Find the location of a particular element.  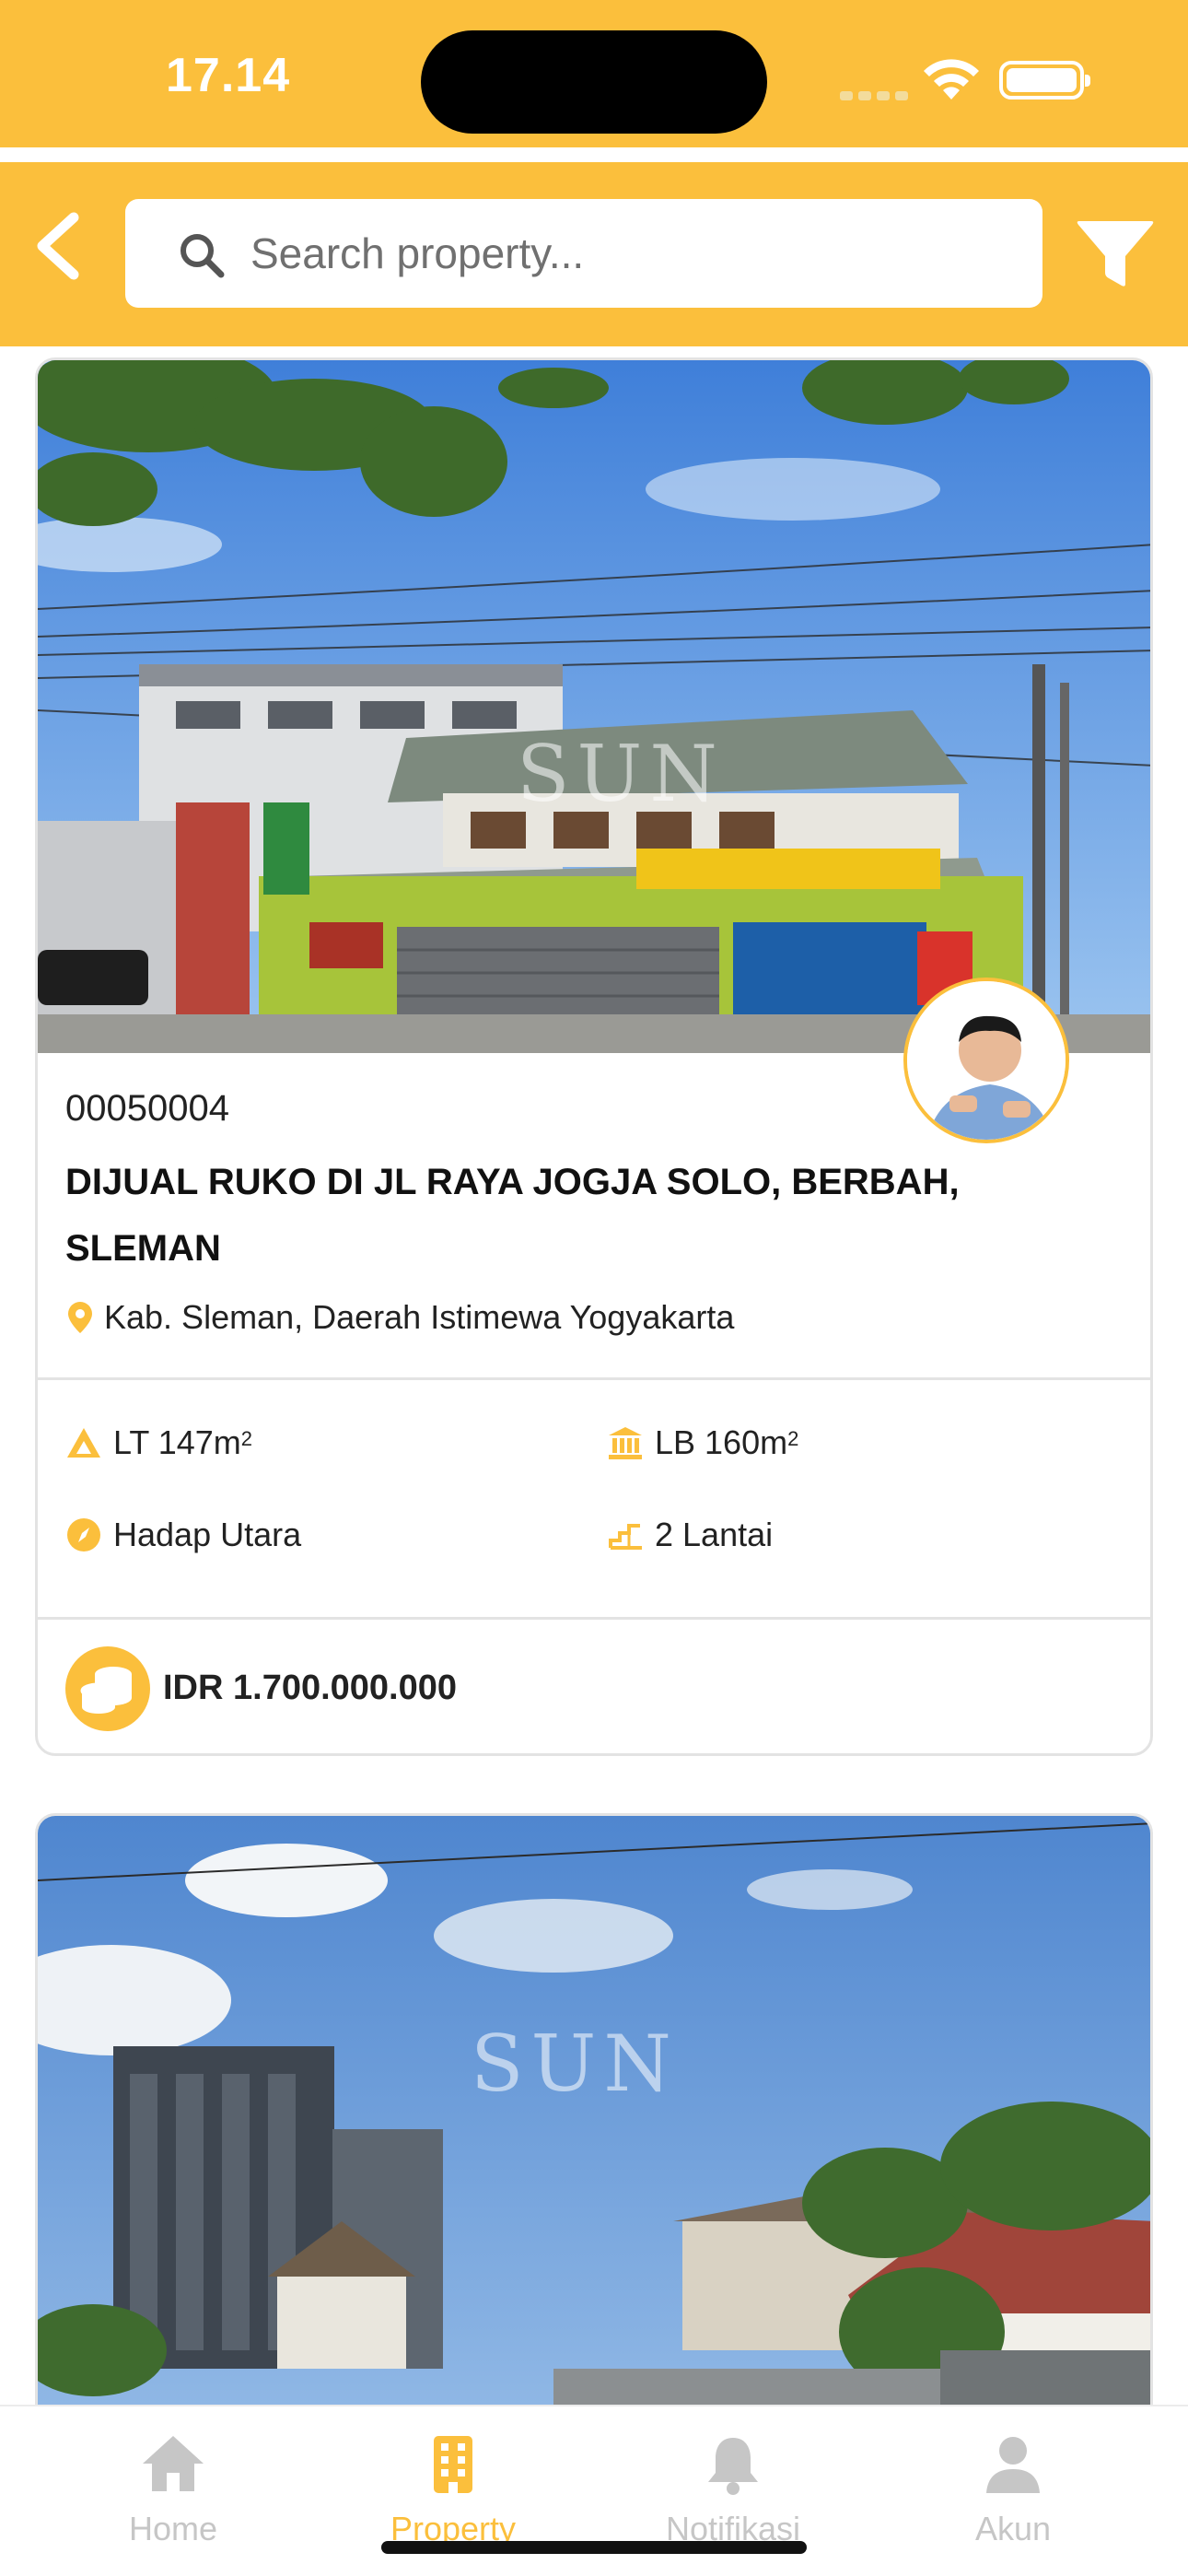

building-area: LB 160m 2 is located at coordinates (702, 1442).